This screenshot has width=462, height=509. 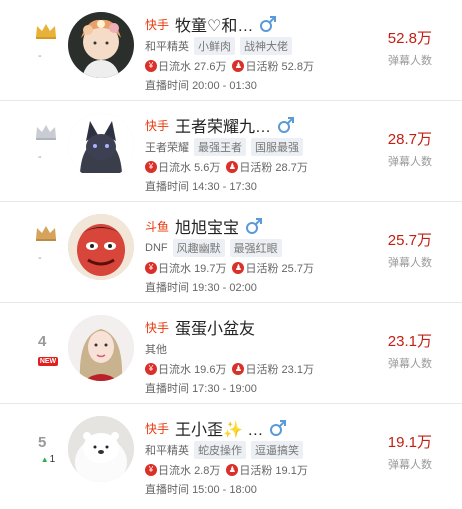 I want to click on arrow-up-icon: ▲, so click(x=44, y=459).